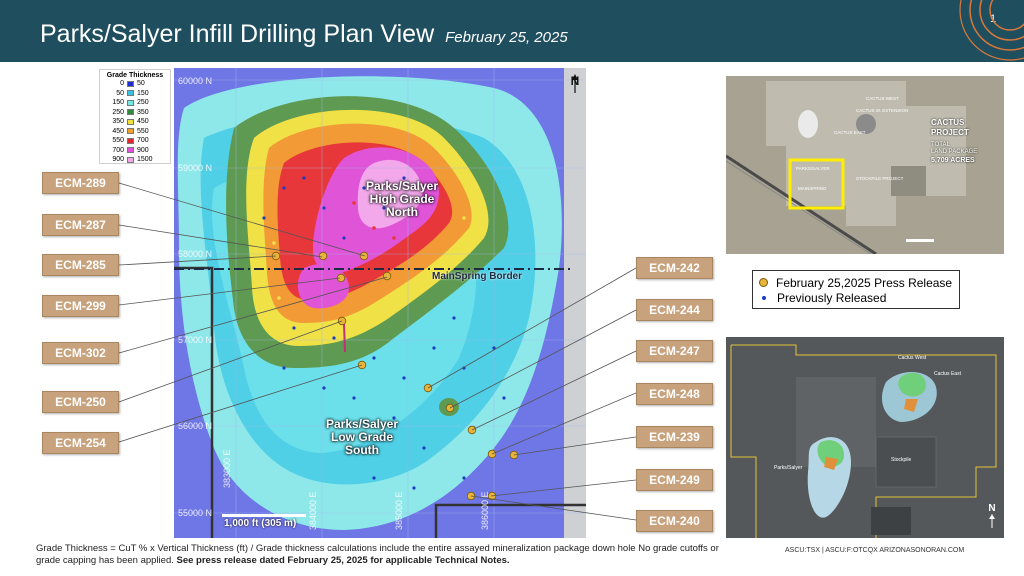 This screenshot has width=1024, height=576. What do you see at coordinates (118, 103) in the screenshot?
I see `legend-range-low: 150` at bounding box center [118, 103].